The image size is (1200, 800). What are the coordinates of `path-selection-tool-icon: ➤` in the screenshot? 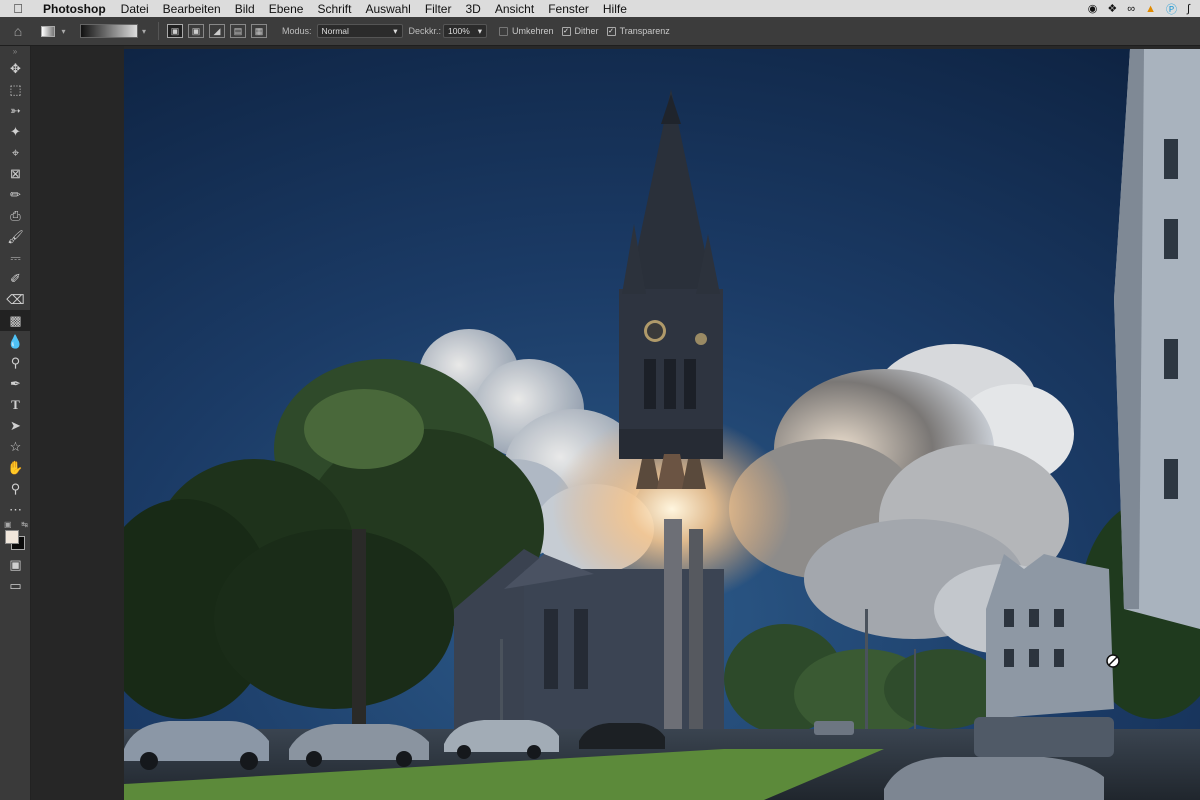 It's located at (15, 425).